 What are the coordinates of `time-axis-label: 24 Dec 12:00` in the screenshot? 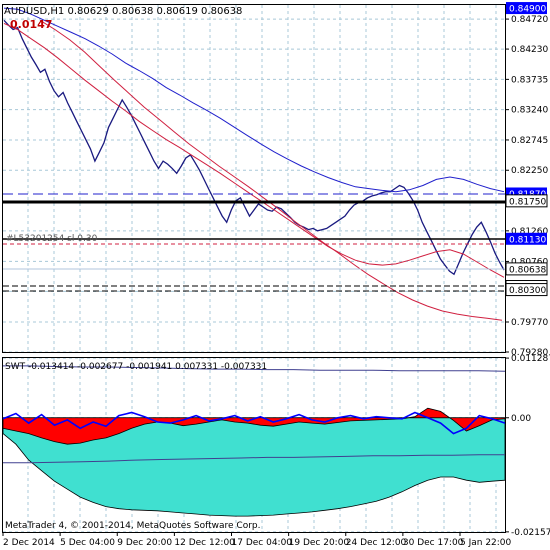 It's located at (376, 543).